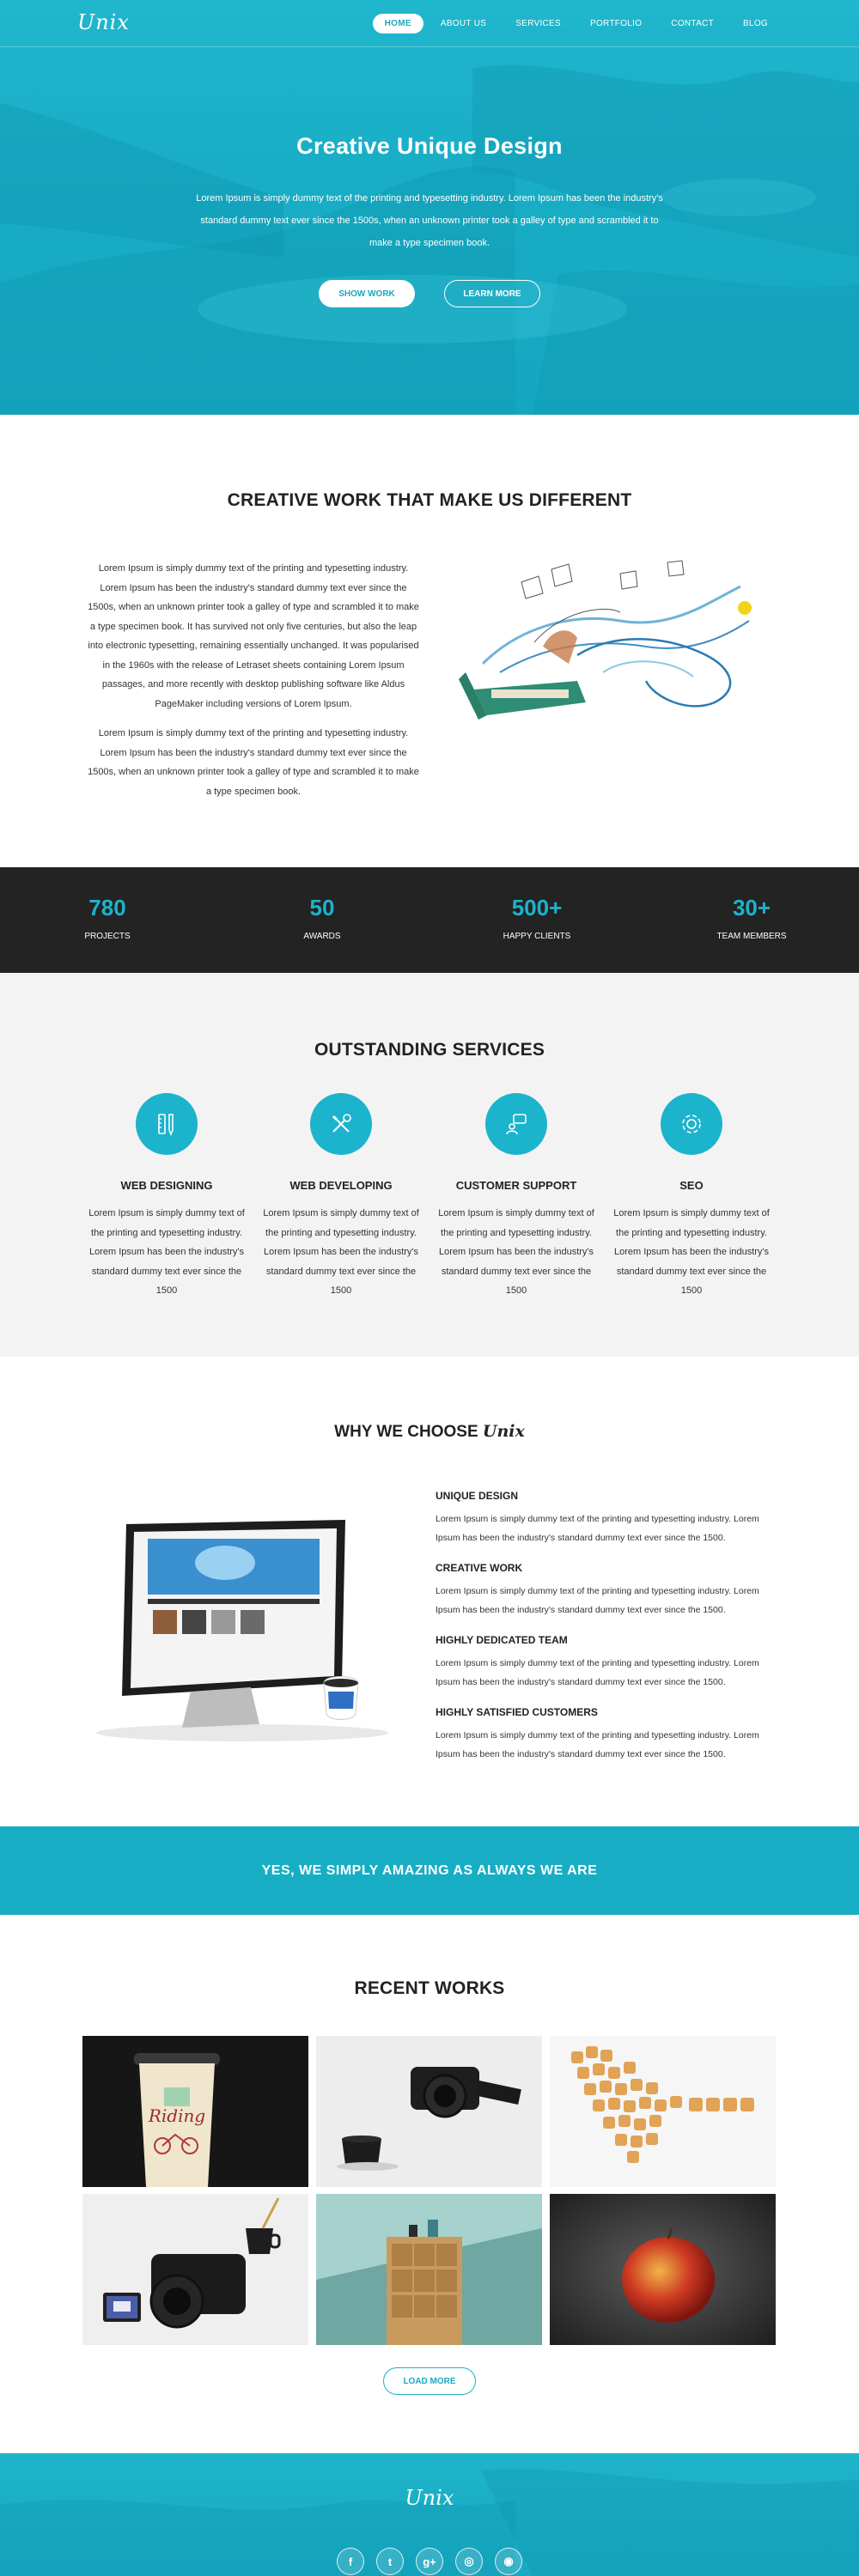 This screenshot has height=2576, width=859. I want to click on promo-banner: YES, WE SIMPLY AMAZING AS ALWAYS WE ARE, so click(430, 1871).